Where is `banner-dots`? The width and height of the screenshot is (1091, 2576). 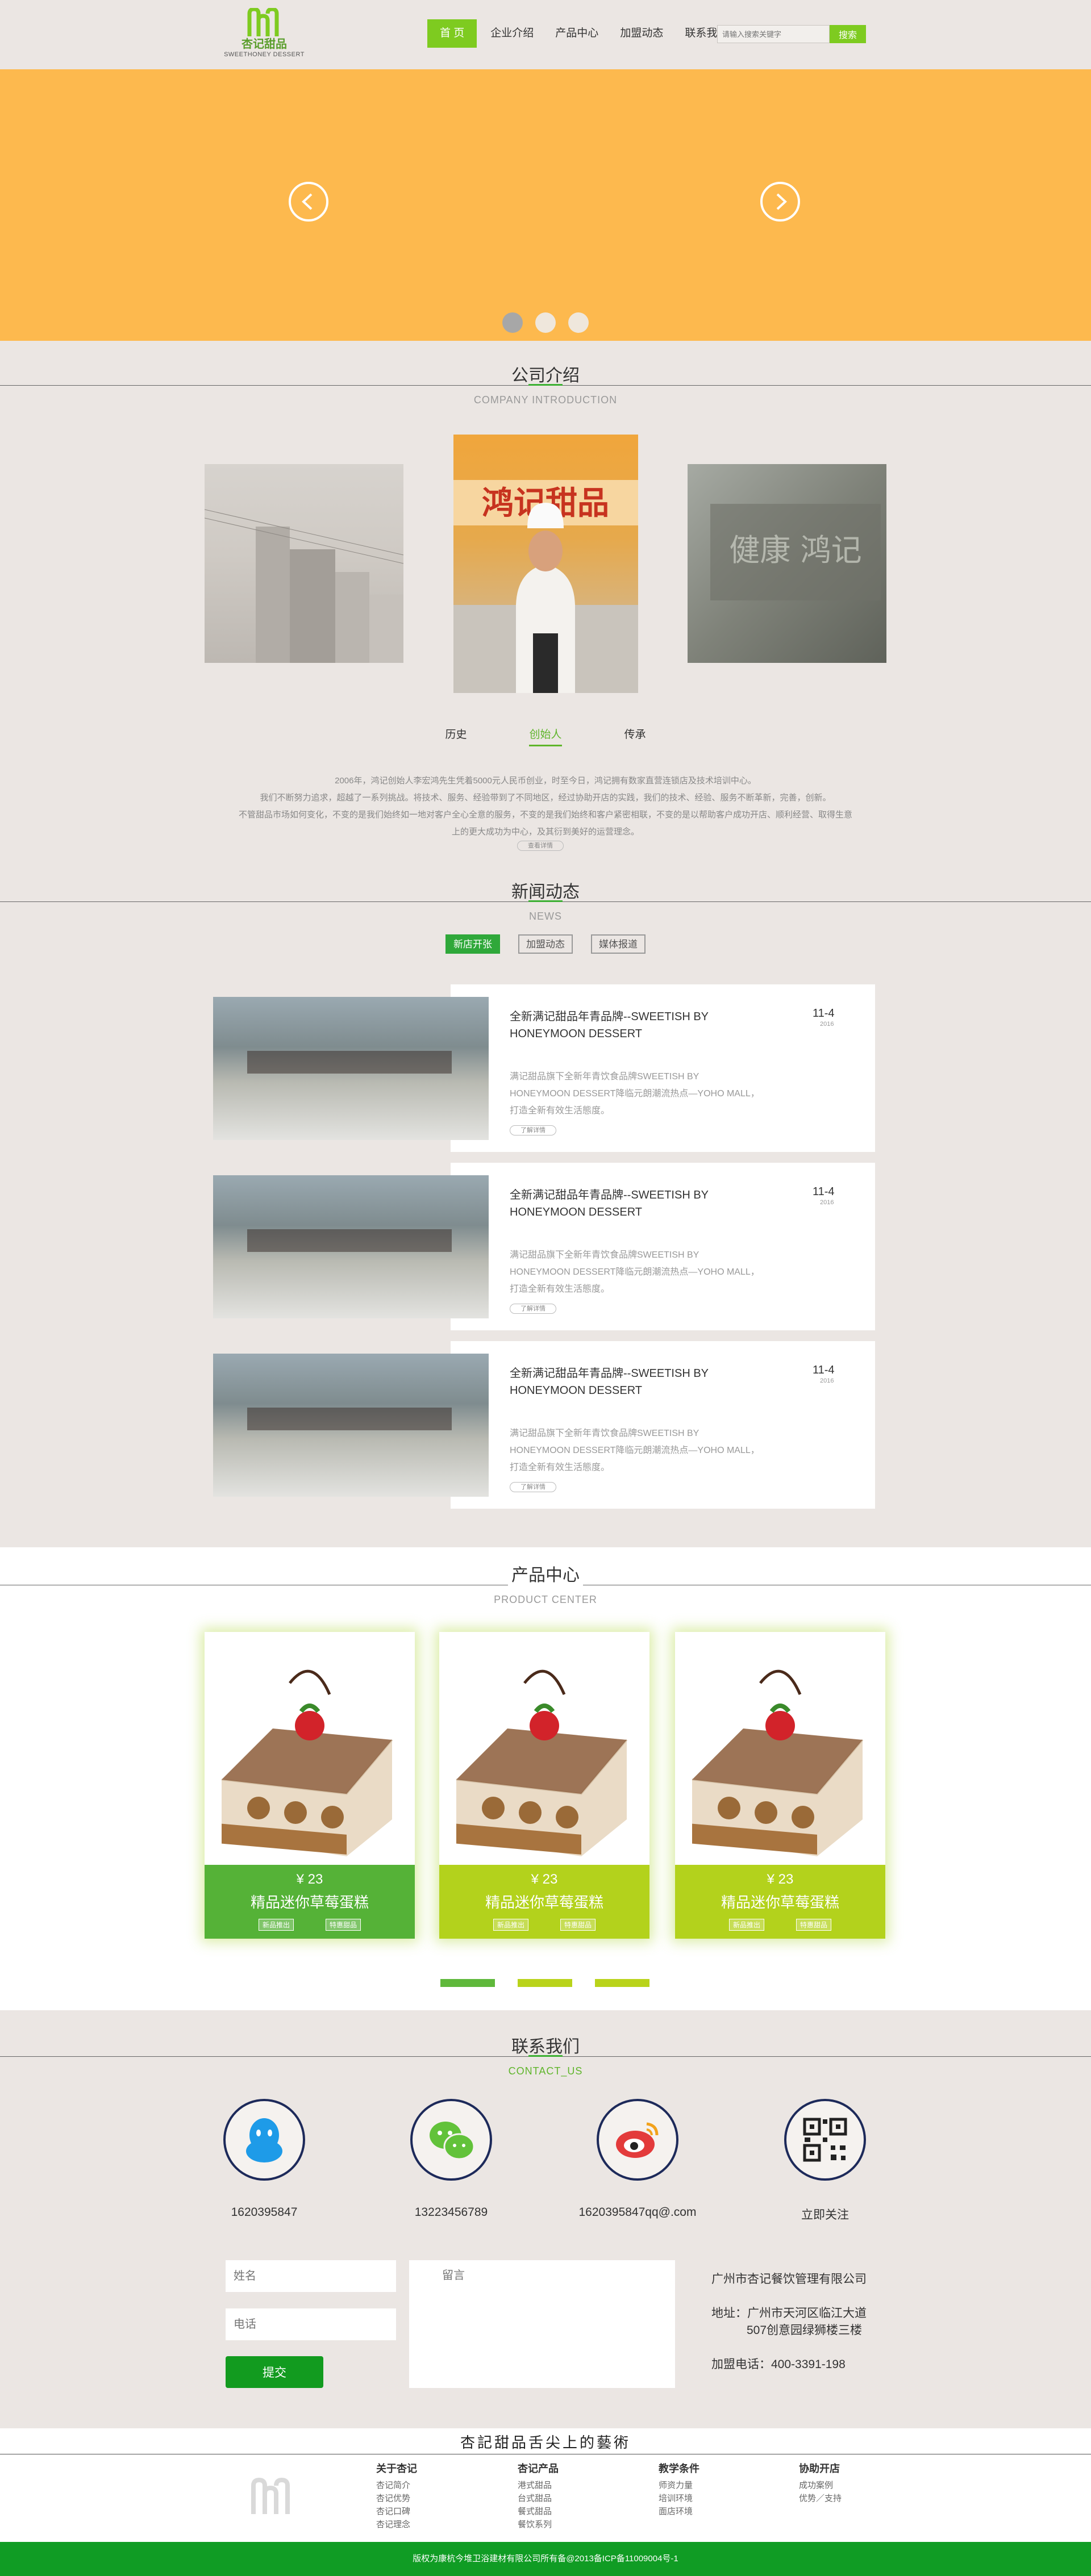
banner-dots is located at coordinates (551, 322).